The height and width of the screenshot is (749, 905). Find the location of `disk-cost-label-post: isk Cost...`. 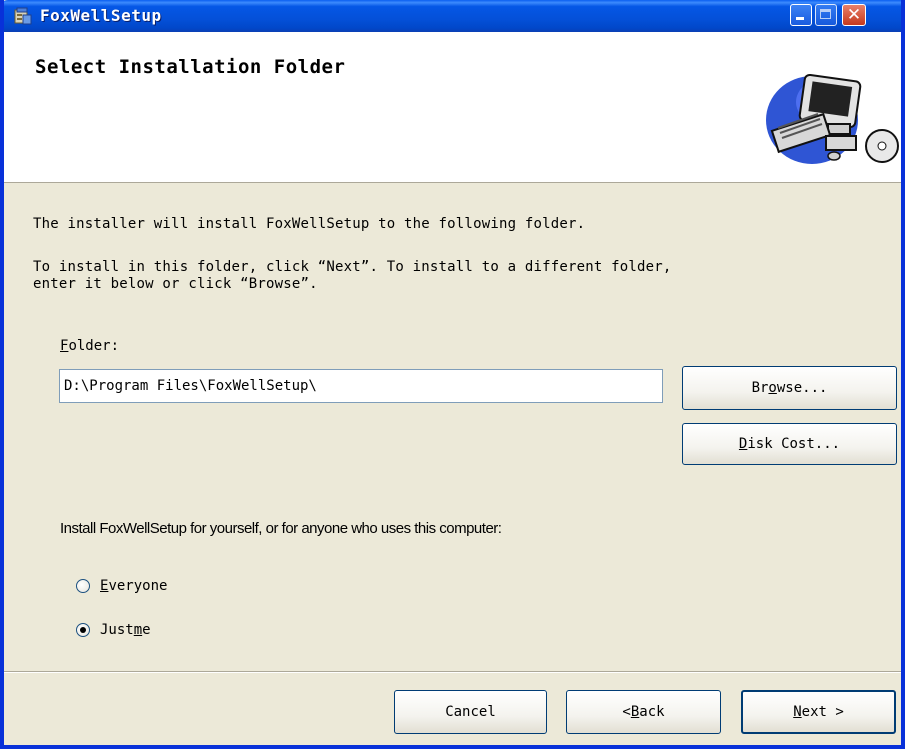

disk-cost-label-post: isk Cost... is located at coordinates (794, 444).